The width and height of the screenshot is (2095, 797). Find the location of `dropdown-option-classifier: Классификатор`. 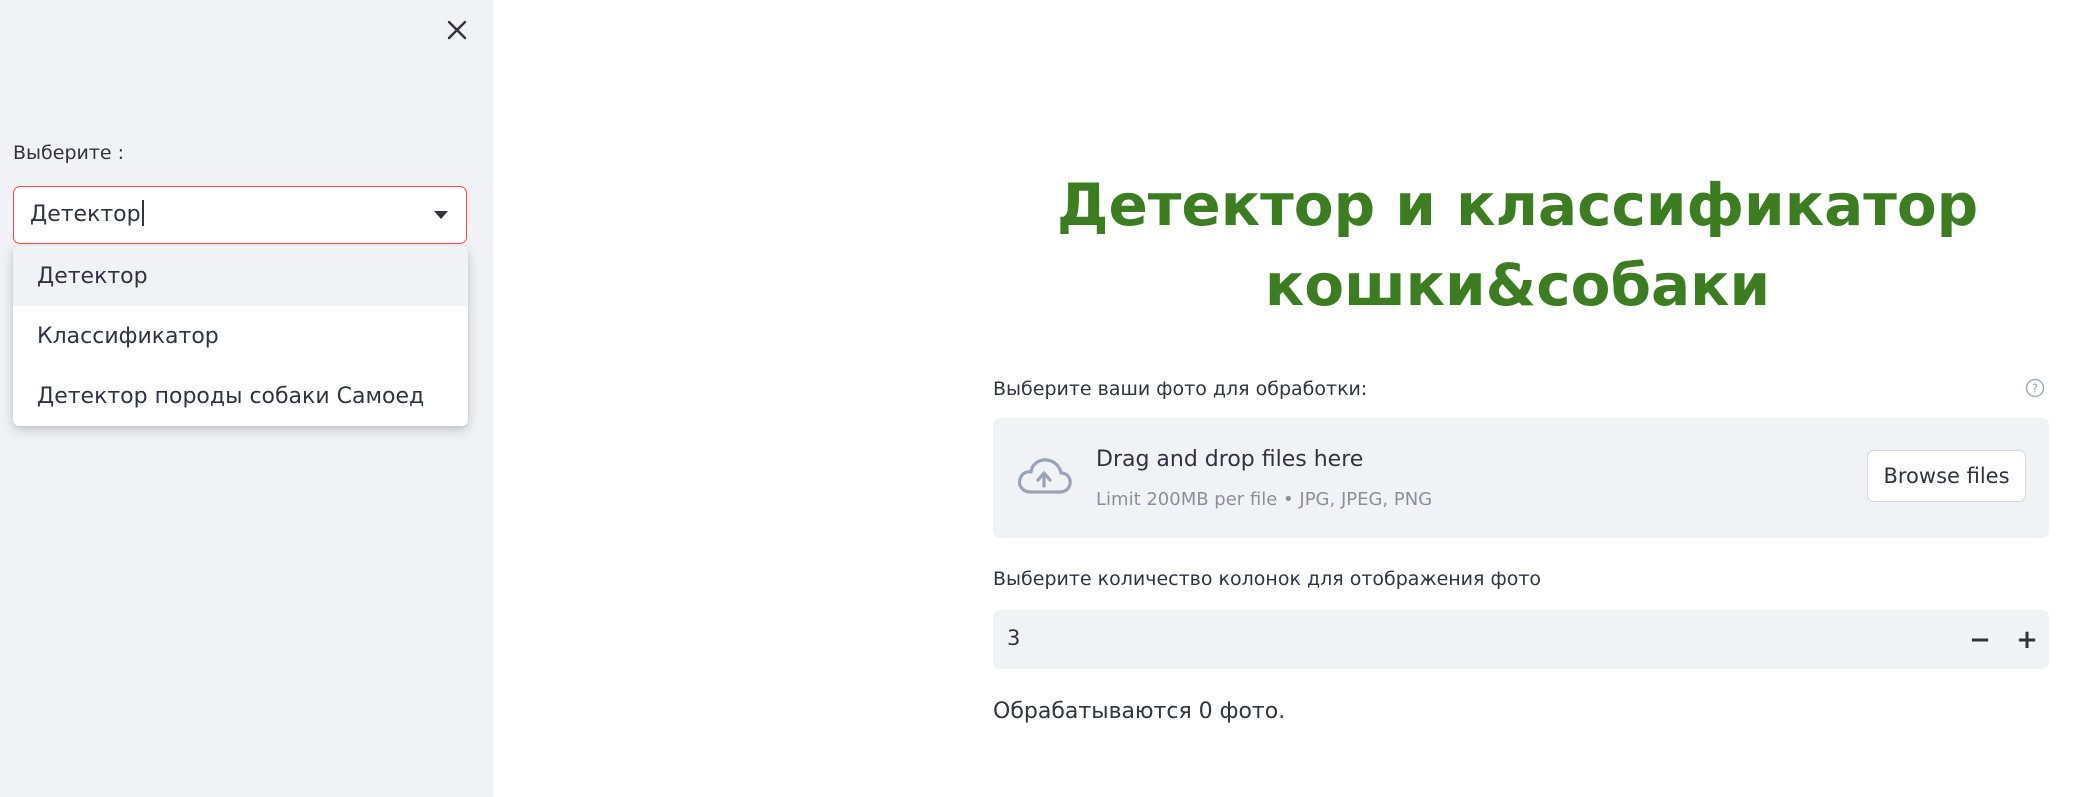

dropdown-option-classifier: Классификатор is located at coordinates (240, 336).